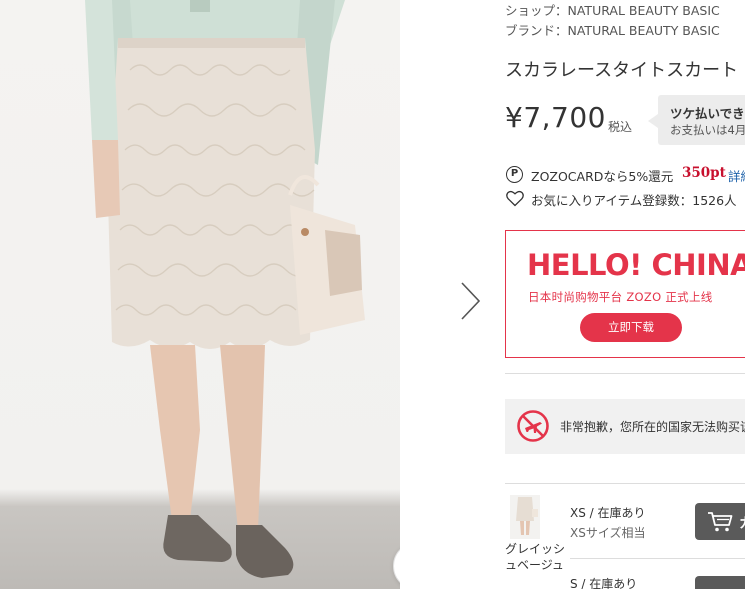 Image resolution: width=745 pixels, height=589 pixels. I want to click on product-title: スカラレースタイトスカート, so click(622, 70).